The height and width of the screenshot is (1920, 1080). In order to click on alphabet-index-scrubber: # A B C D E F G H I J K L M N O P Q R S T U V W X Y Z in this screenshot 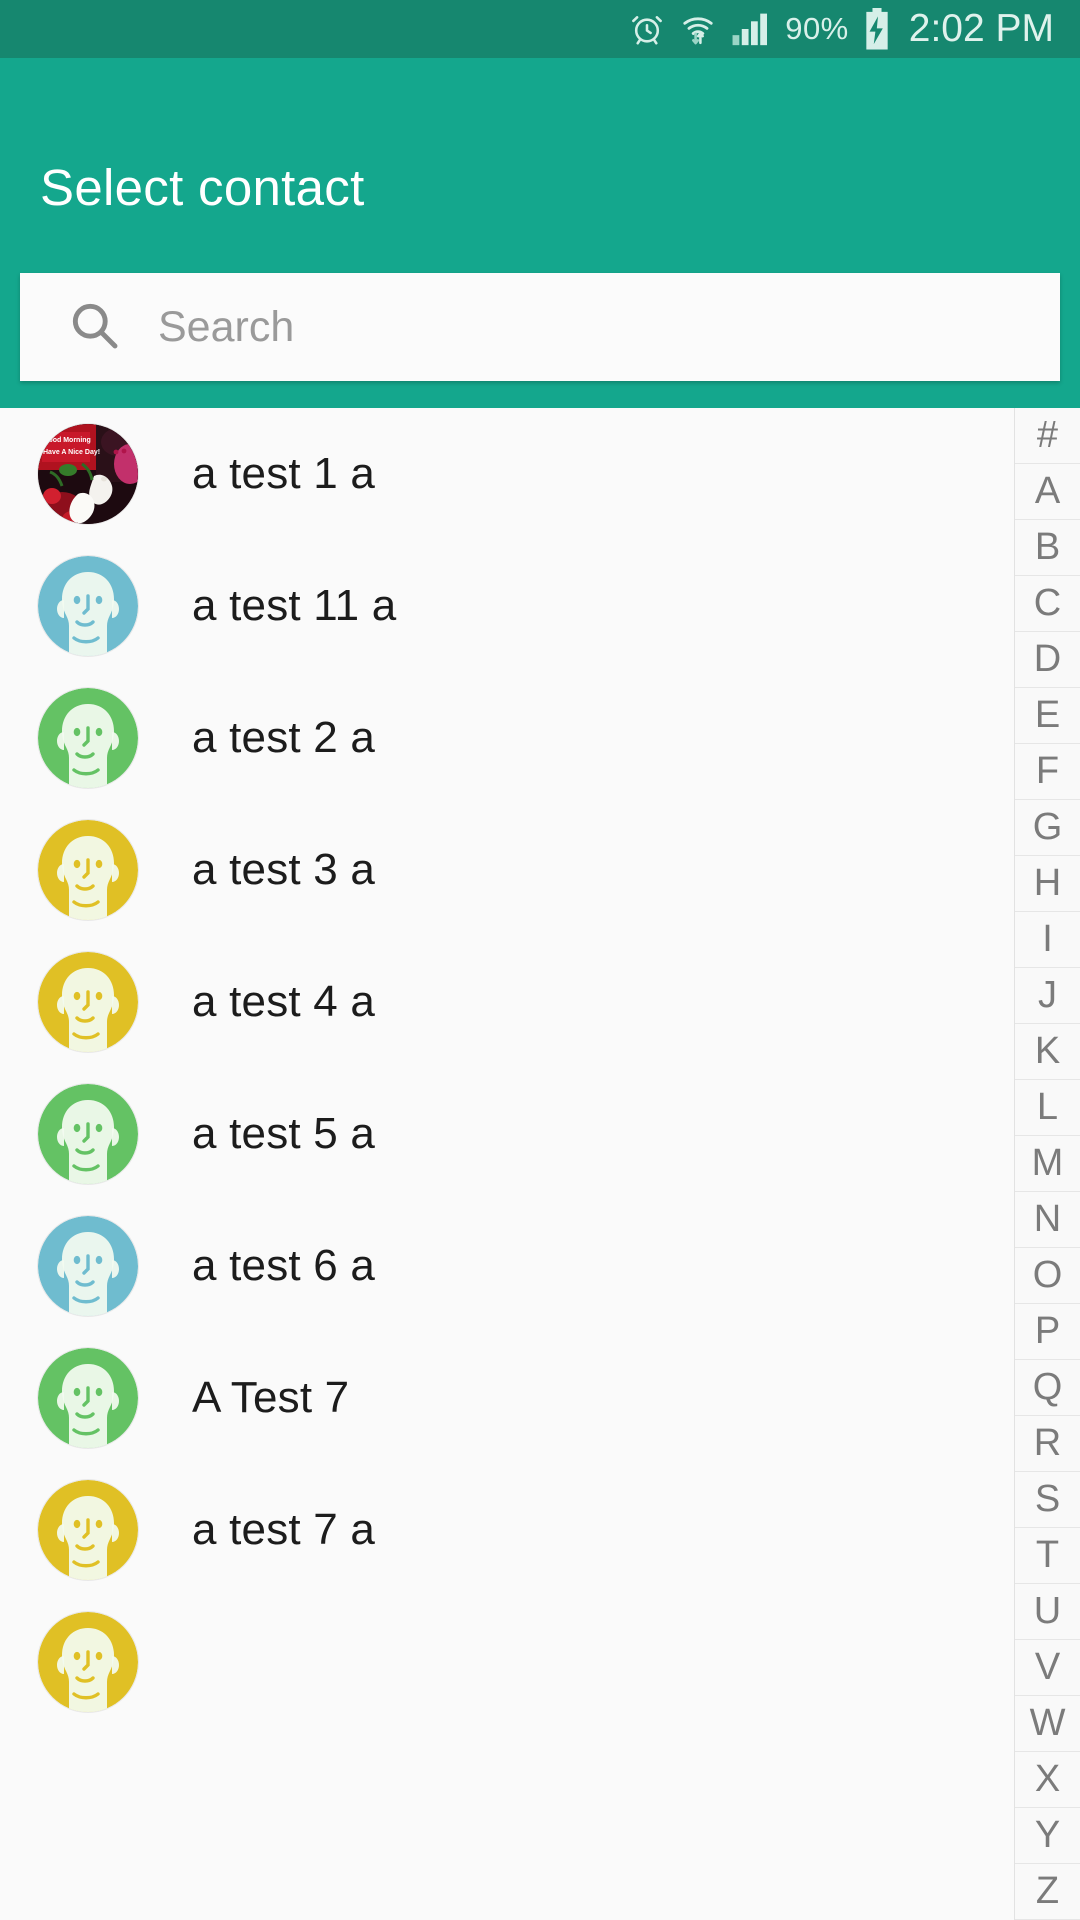, I will do `click(1047, 1164)`.